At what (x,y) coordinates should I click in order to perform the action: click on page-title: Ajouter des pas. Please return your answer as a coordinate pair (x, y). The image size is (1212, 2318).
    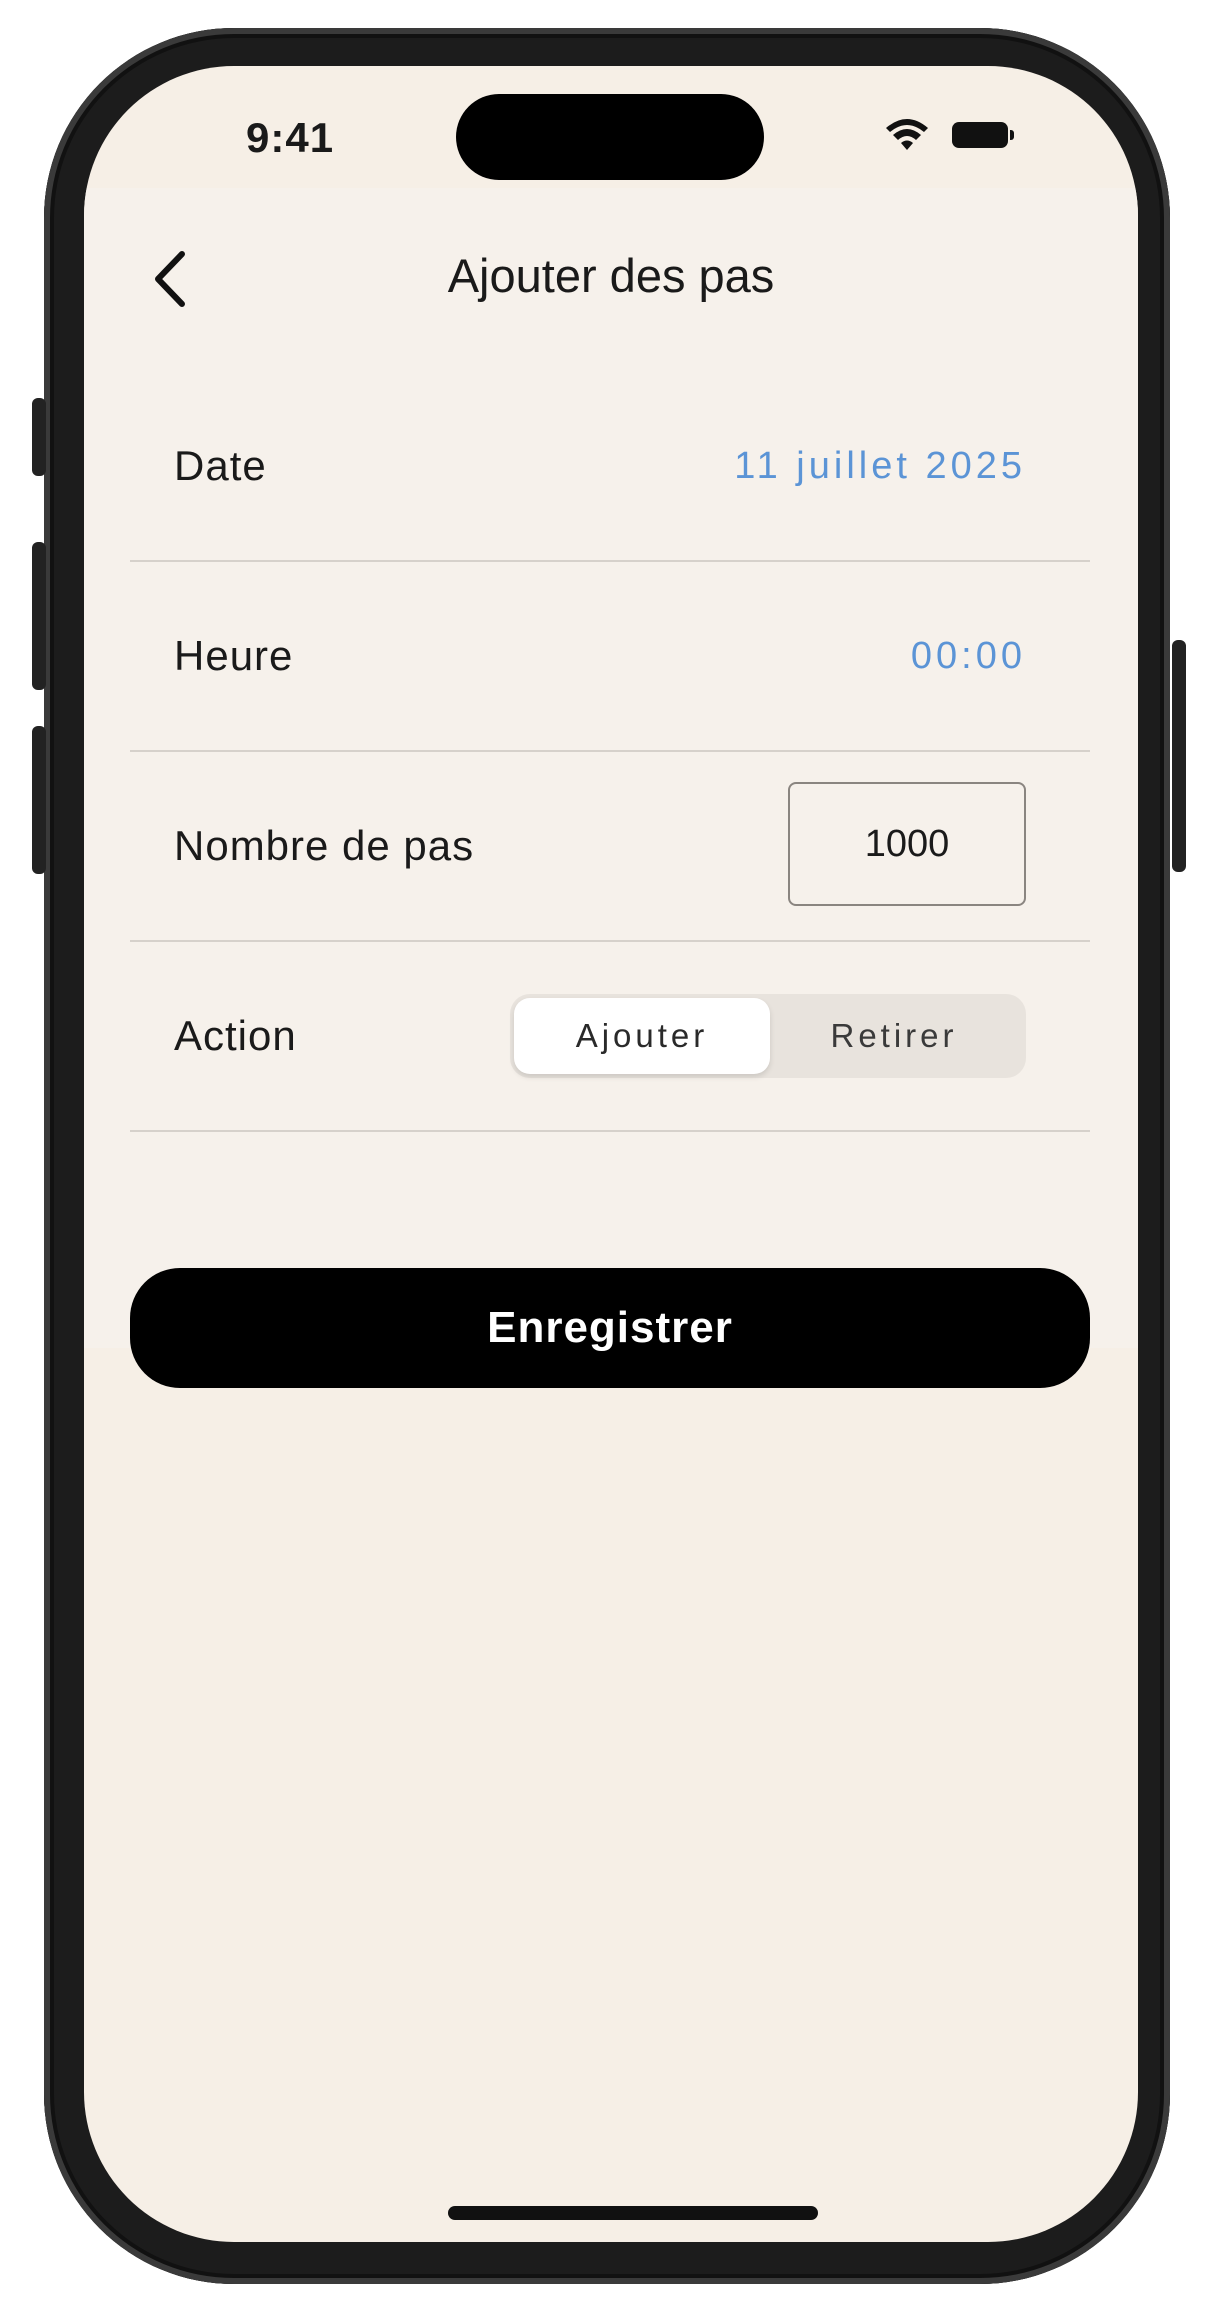
    Looking at the image, I should click on (611, 275).